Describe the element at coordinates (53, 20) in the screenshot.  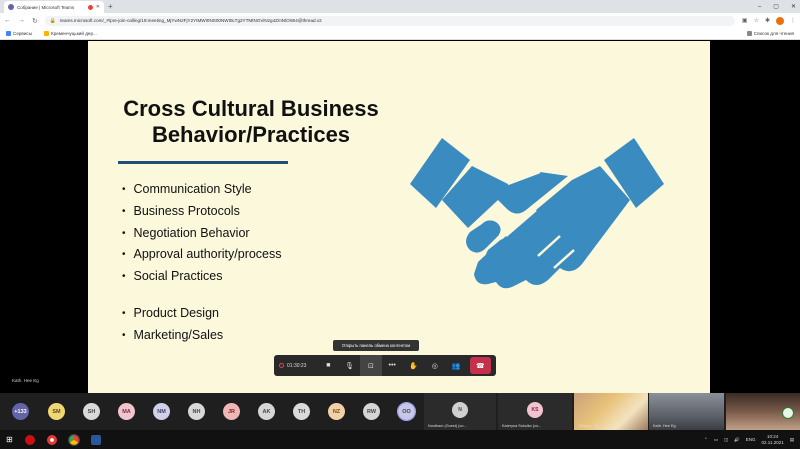
I see `lock-icon: 🔒` at that location.